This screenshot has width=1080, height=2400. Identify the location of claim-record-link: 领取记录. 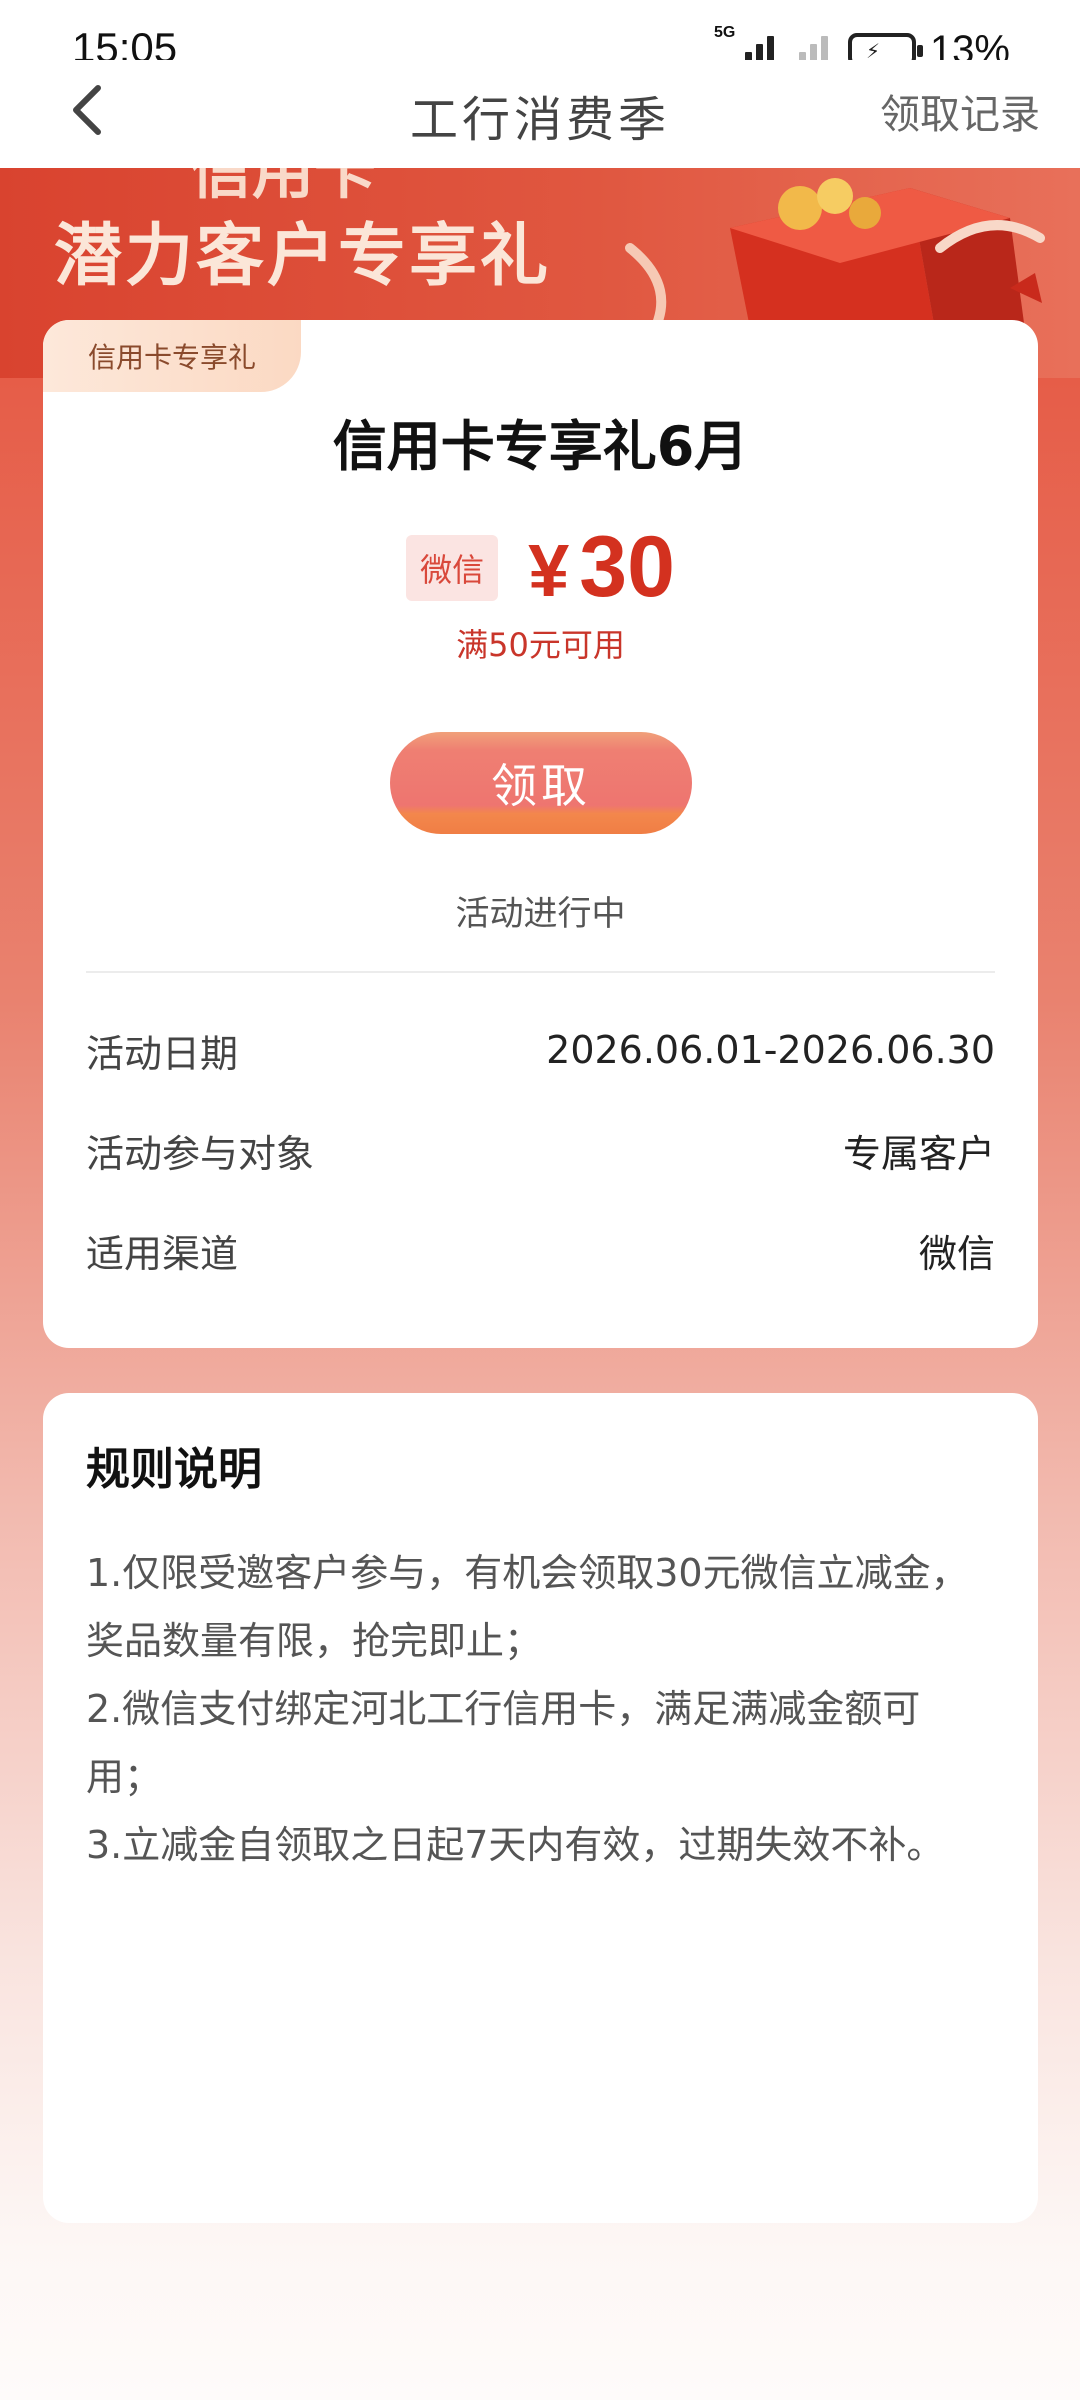
(960, 111).